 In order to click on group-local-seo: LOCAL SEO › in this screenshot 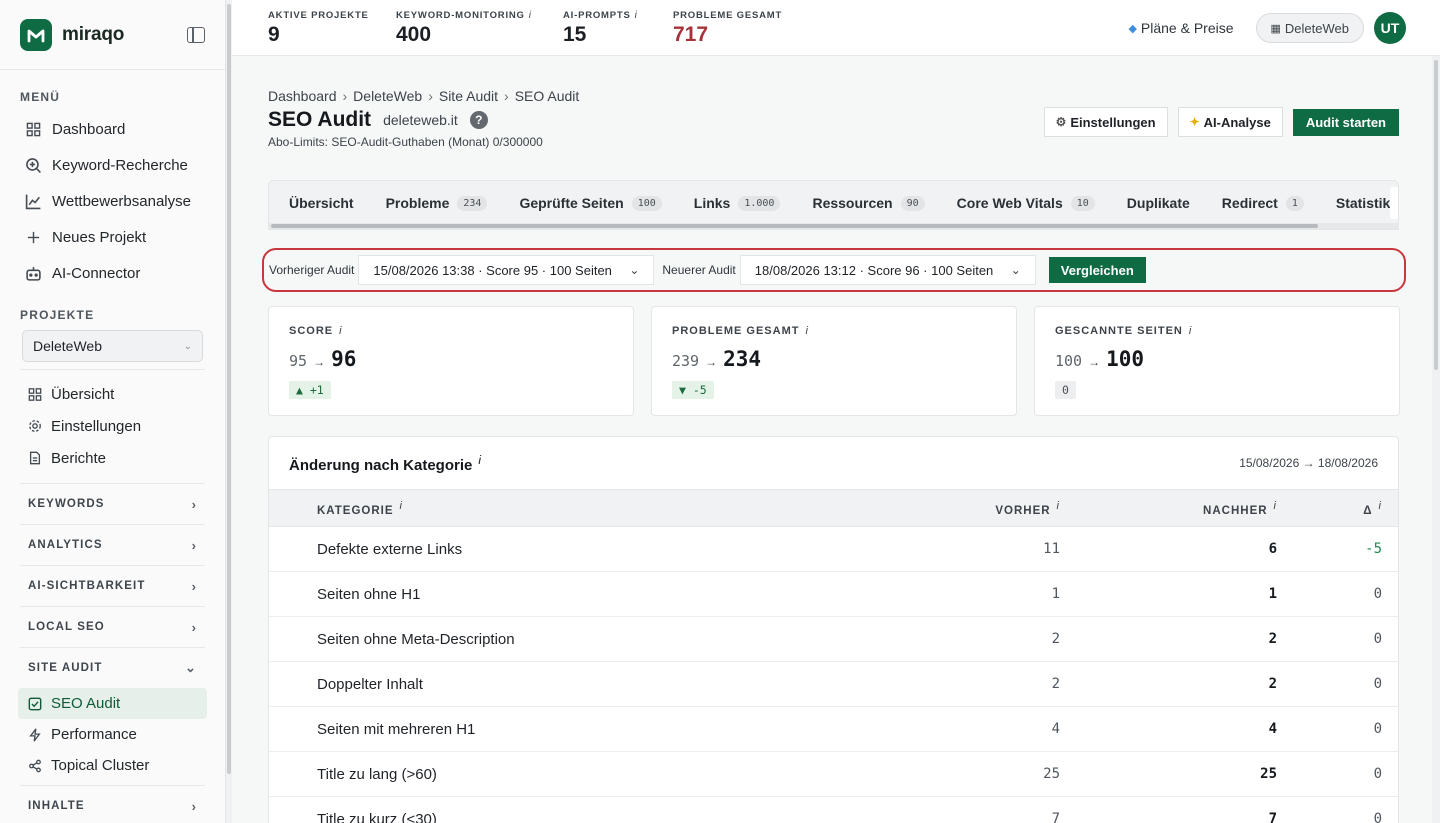, I will do `click(112, 626)`.